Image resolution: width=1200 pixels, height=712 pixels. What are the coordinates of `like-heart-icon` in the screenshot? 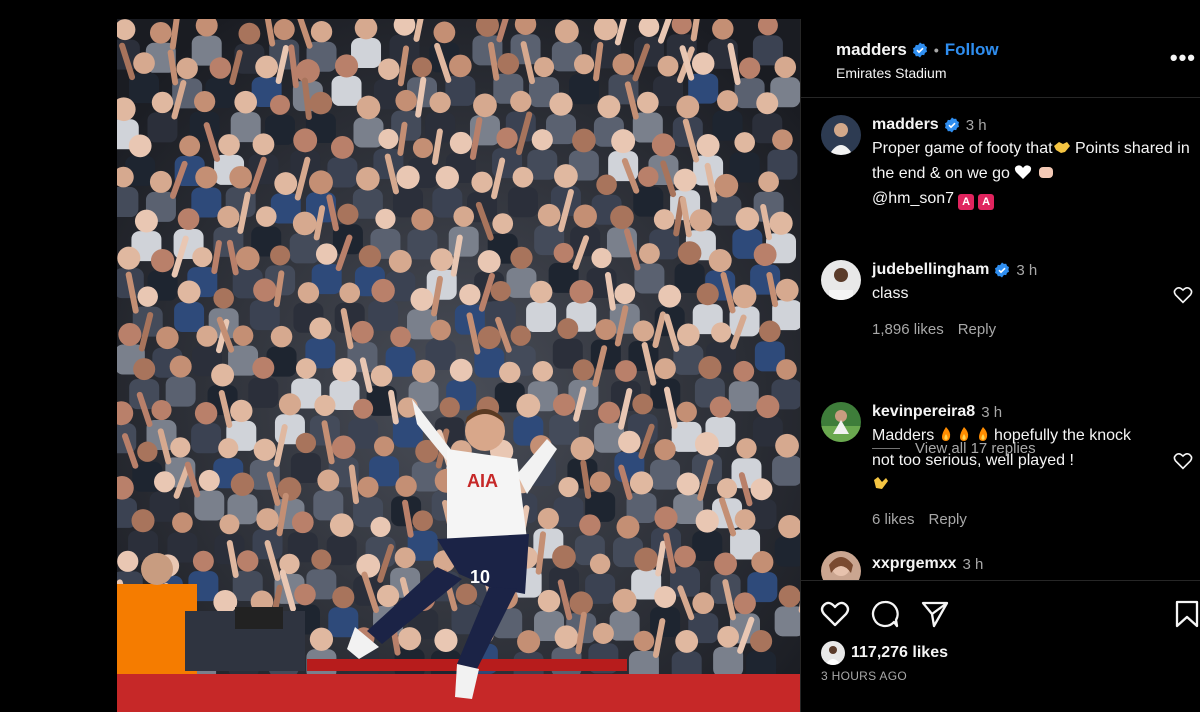 It's located at (835, 614).